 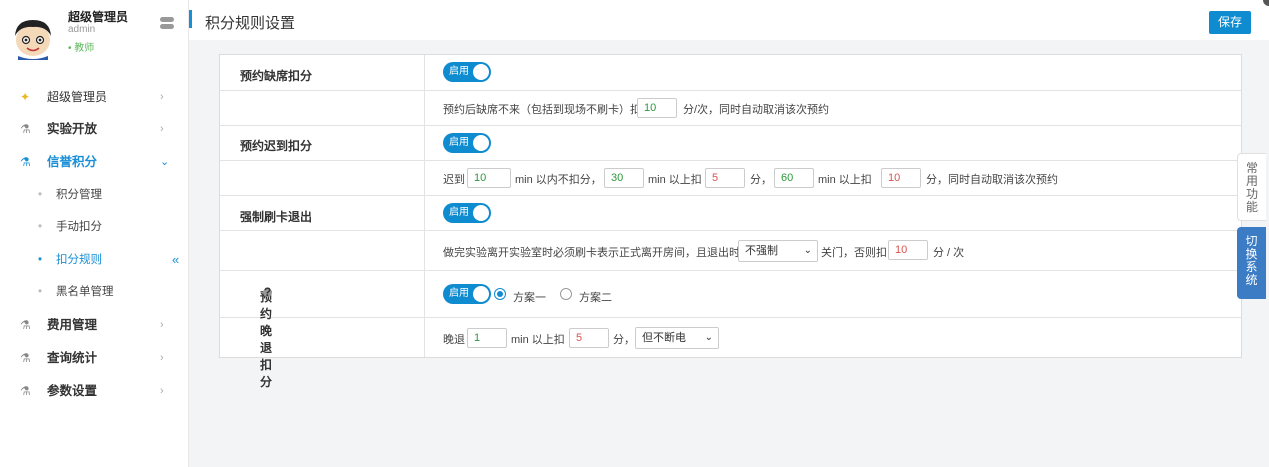 I want to click on sidebar-item-label: 扣分规则, so click(x=79, y=260).